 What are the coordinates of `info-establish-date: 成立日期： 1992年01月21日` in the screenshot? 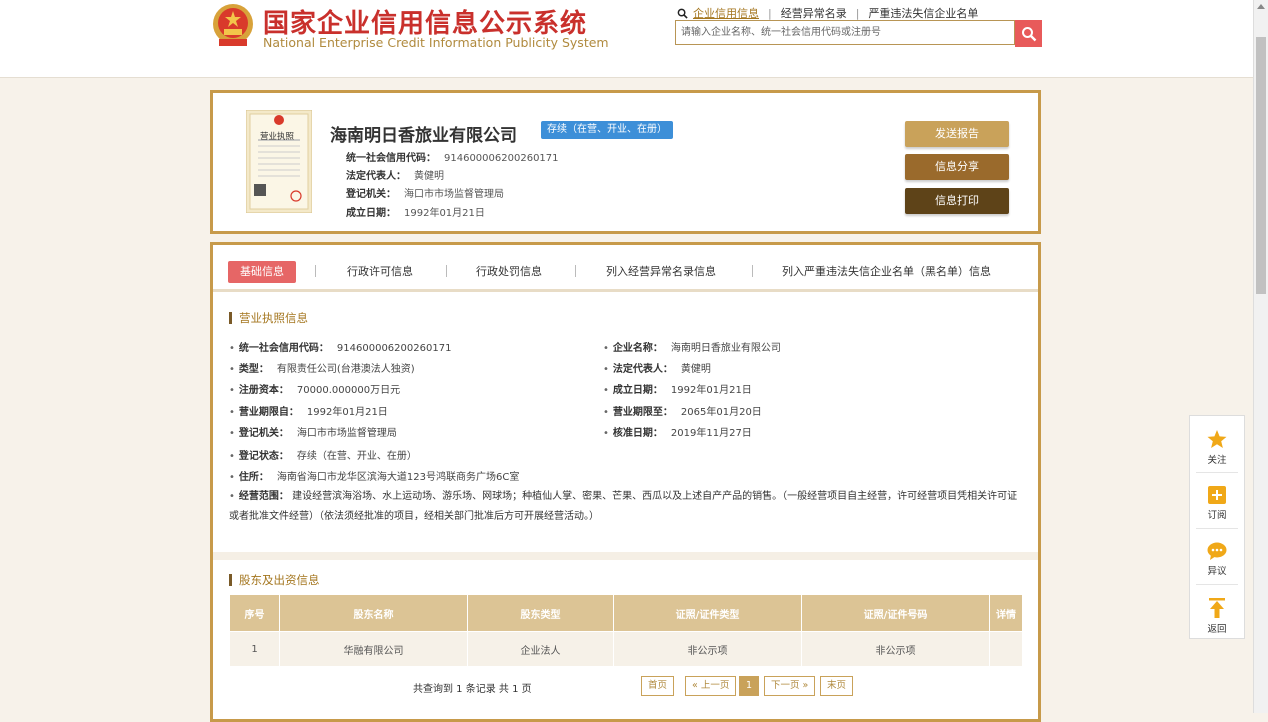 It's located at (415, 213).